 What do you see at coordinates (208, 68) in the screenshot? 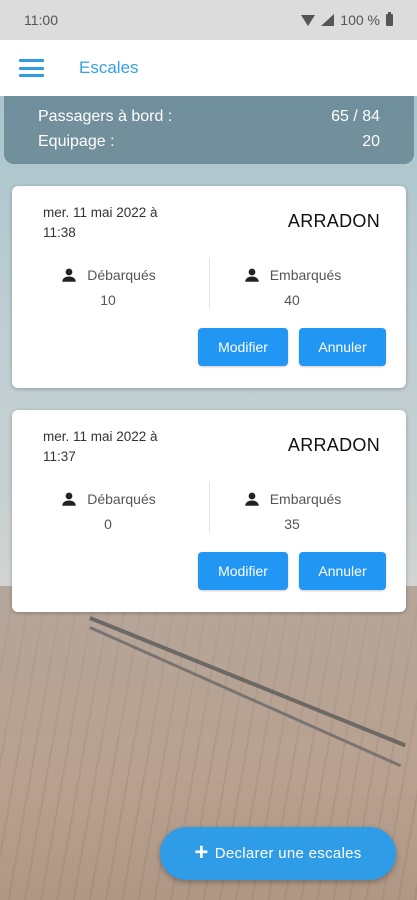
I see `app-bar: Escales` at bounding box center [208, 68].